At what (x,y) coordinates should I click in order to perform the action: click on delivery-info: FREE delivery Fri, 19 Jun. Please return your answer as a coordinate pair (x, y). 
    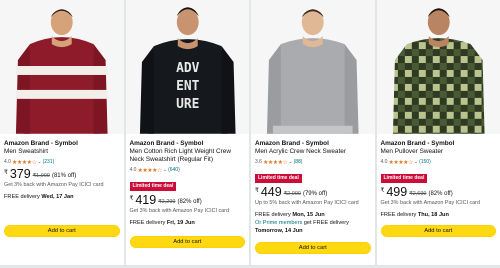
    Looking at the image, I should click on (188, 223).